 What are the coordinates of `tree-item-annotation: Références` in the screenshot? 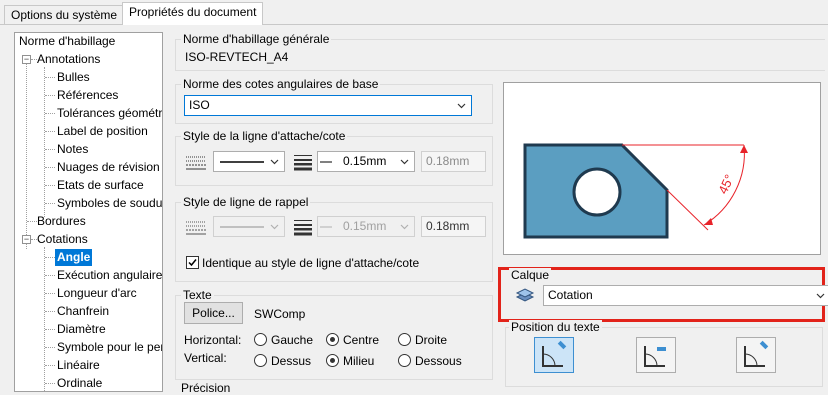 It's located at (87, 95).